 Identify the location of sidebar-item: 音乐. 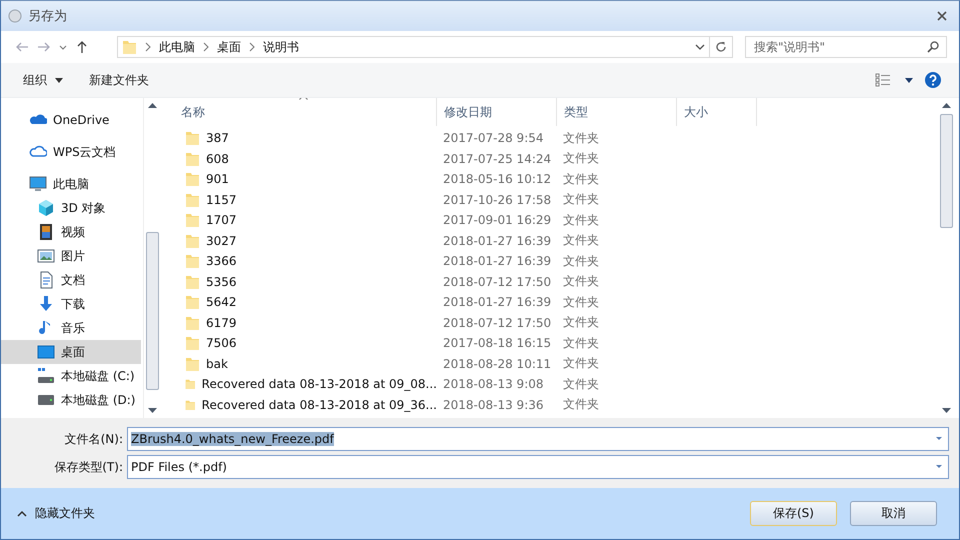
(71, 328).